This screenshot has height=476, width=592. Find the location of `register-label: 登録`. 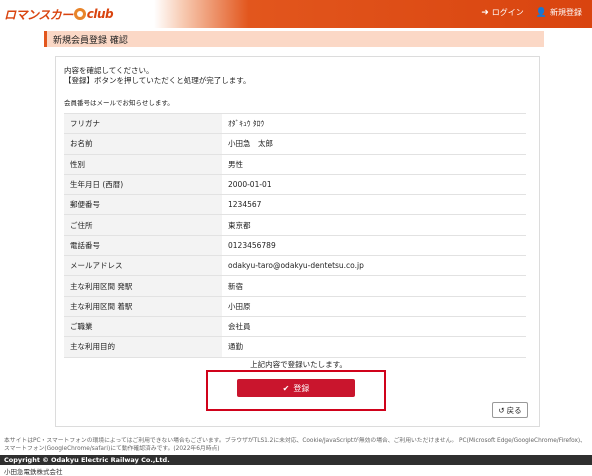

register-label: 登録 is located at coordinates (301, 388).